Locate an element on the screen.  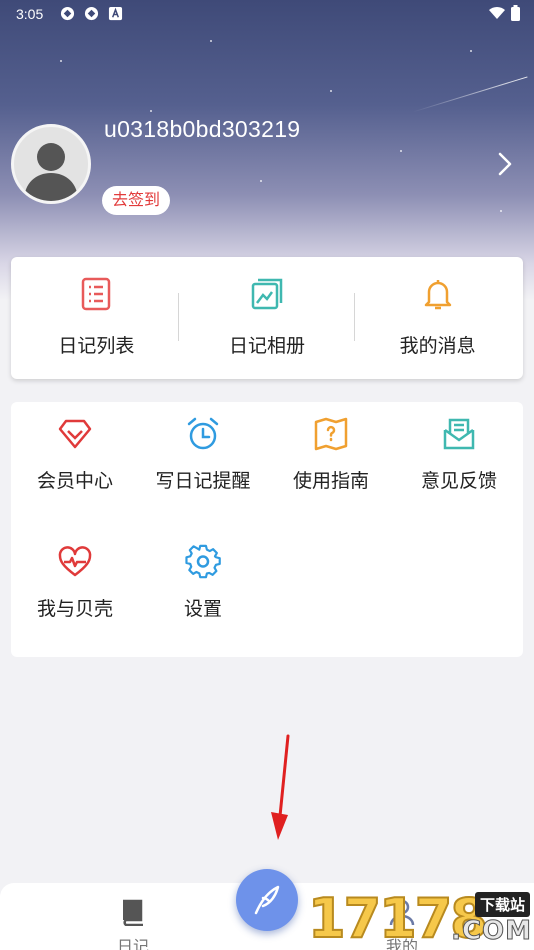
grid-menu-label: 我与贝壳 is located at coordinates (74, 609).